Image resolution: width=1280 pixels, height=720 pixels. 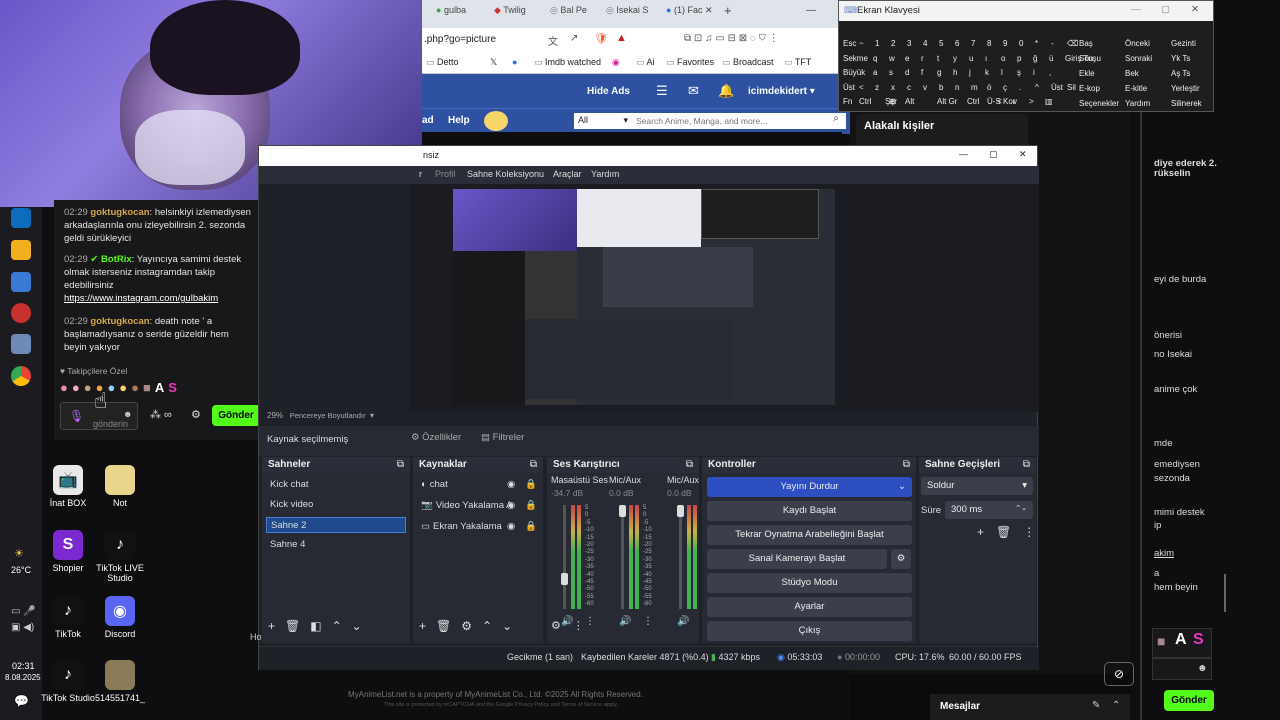 What do you see at coordinates (315, 626) in the screenshot?
I see `filter-icon: ◧` at bounding box center [315, 626].